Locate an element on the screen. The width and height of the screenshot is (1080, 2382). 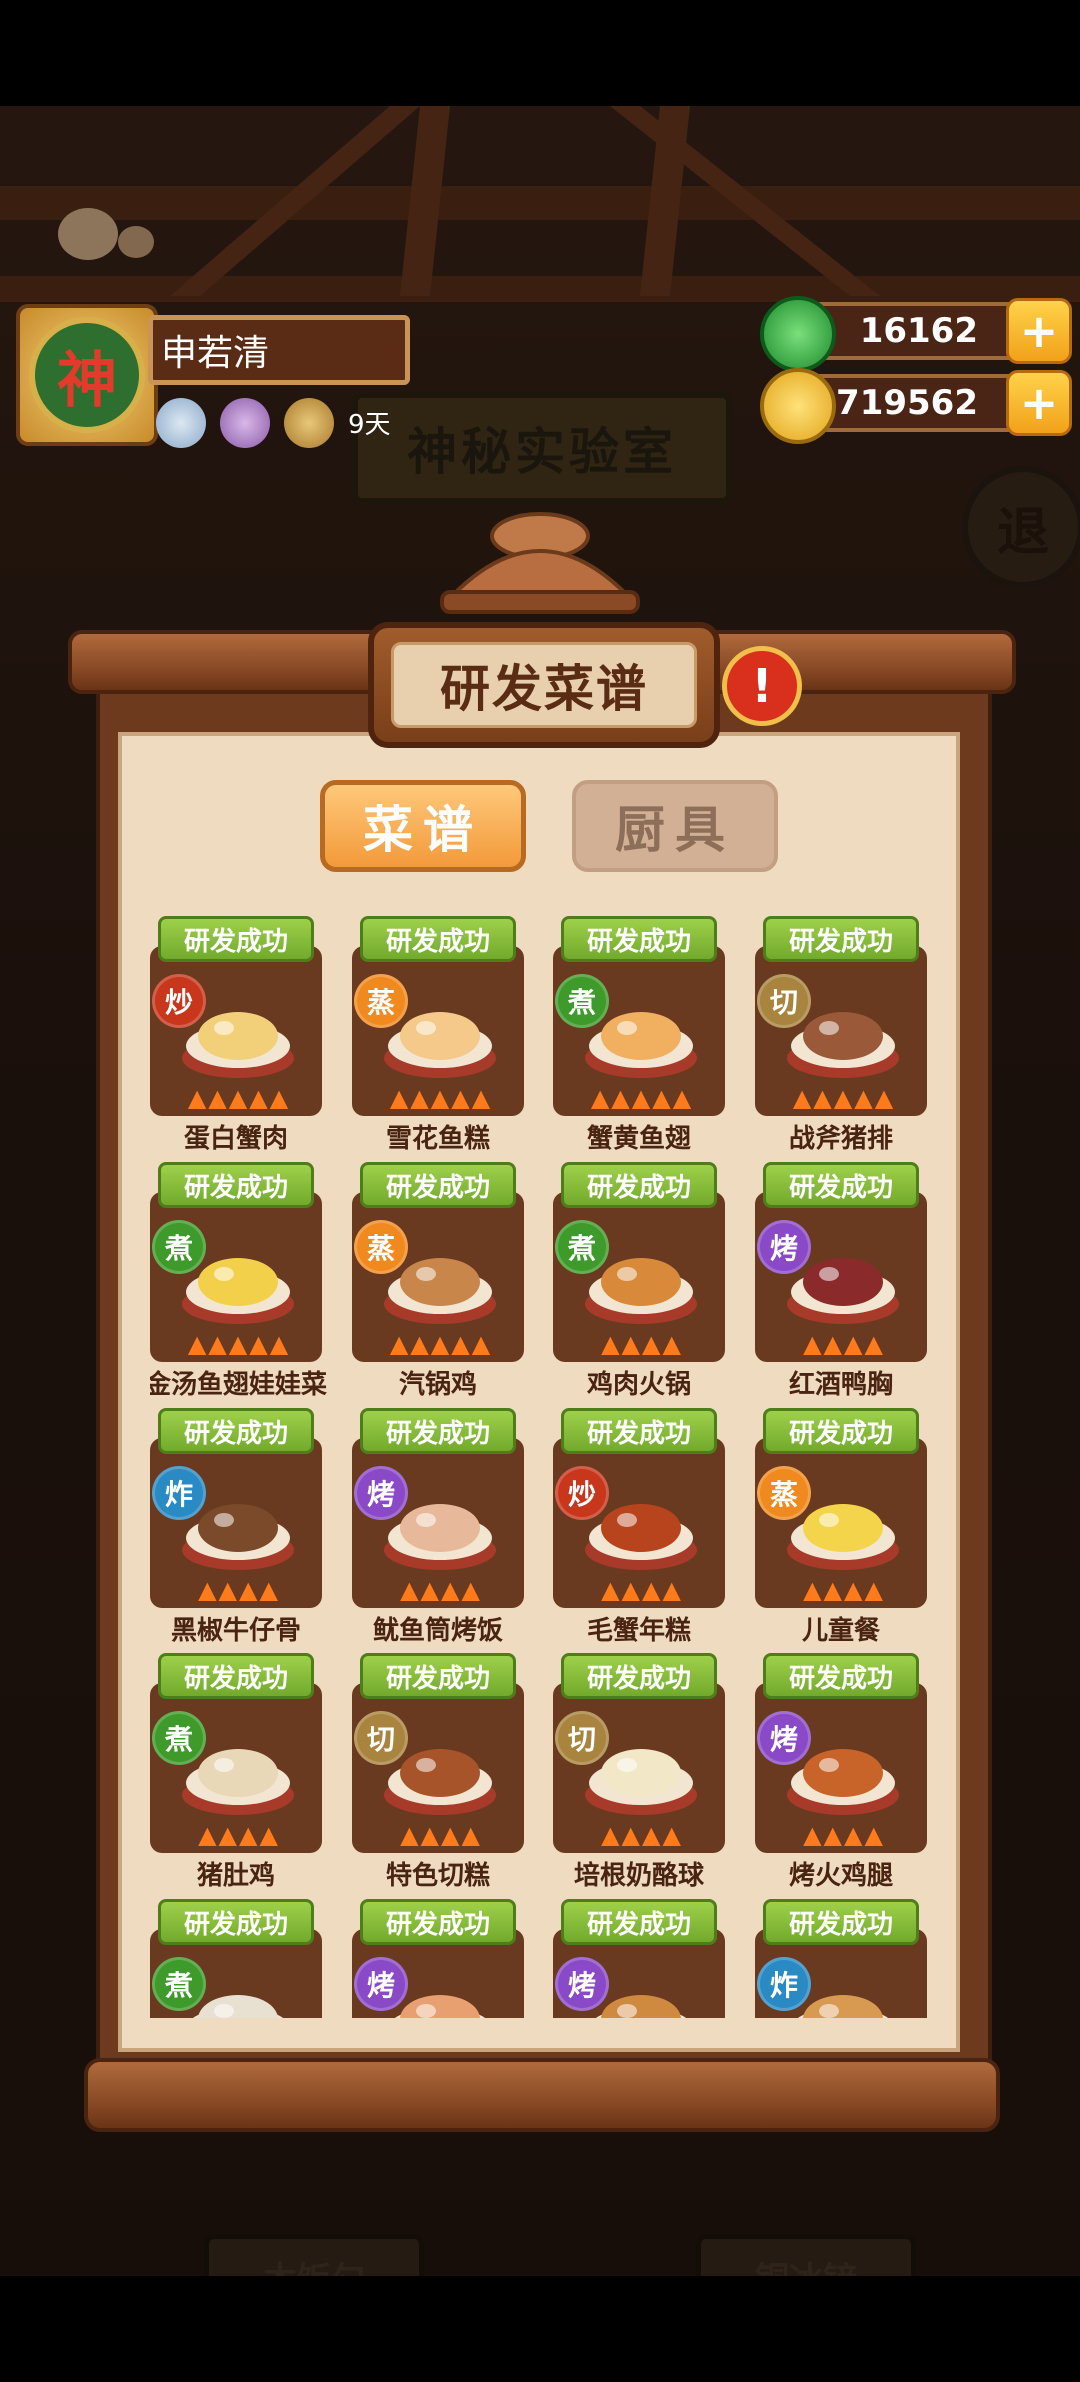
recipe-card: 研发成功煮 ▲ ▲ ▲ ▲ ▲ 蟹黄鱼翅 is located at coordinates (639, 1038).